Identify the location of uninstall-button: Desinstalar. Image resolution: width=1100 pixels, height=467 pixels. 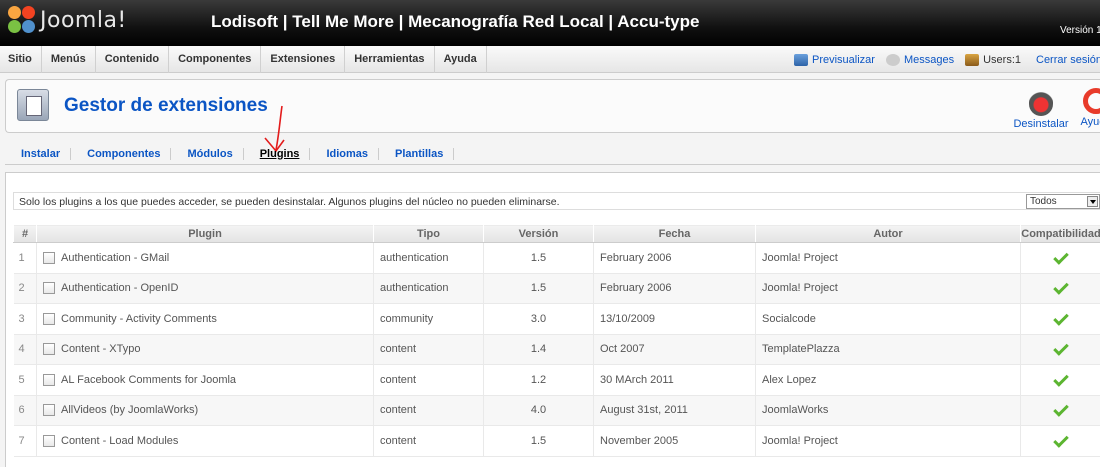
(1041, 109).